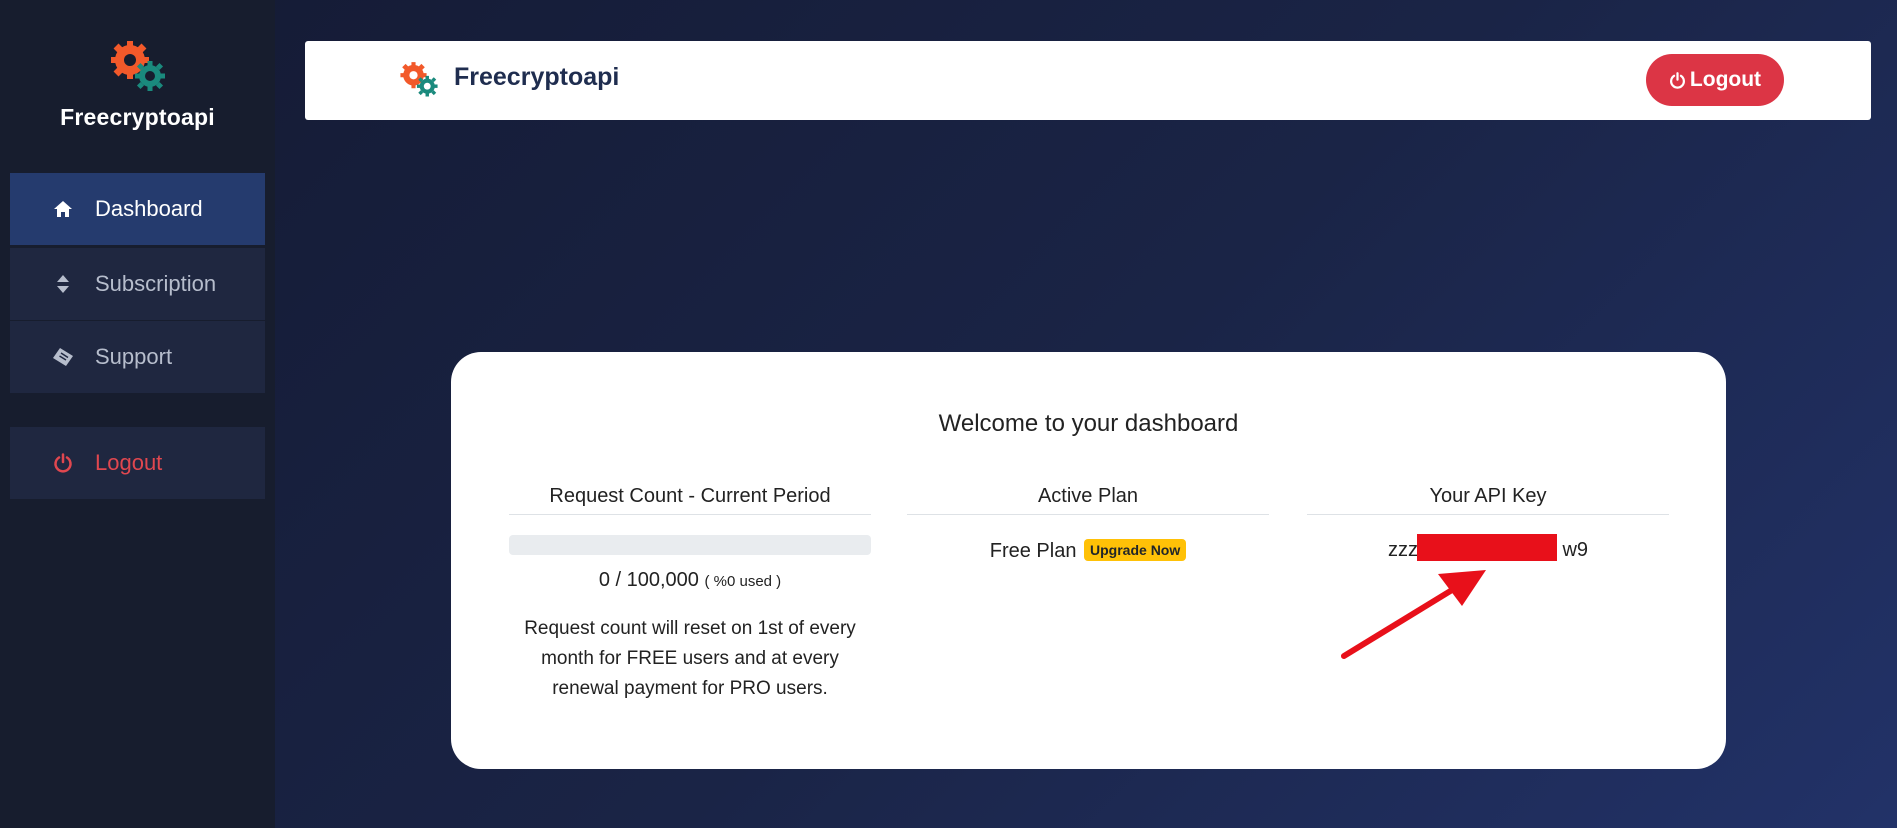  What do you see at coordinates (1725, 79) in the screenshot?
I see `logout-button-label: Logout` at bounding box center [1725, 79].